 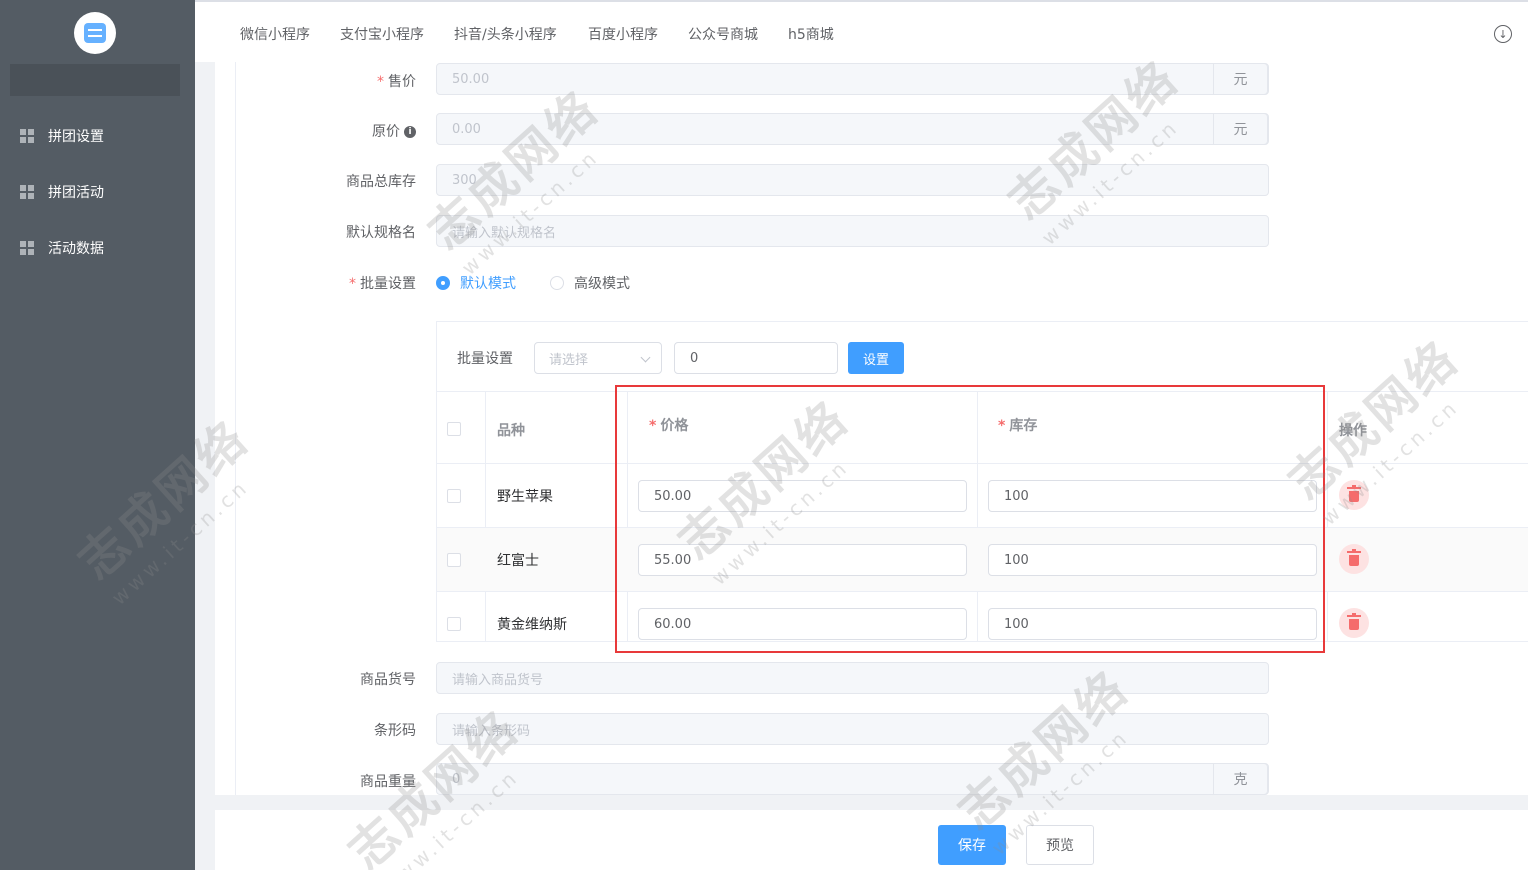 What do you see at coordinates (388, 782) in the screenshot?
I see `weight-label: 商品重量` at bounding box center [388, 782].